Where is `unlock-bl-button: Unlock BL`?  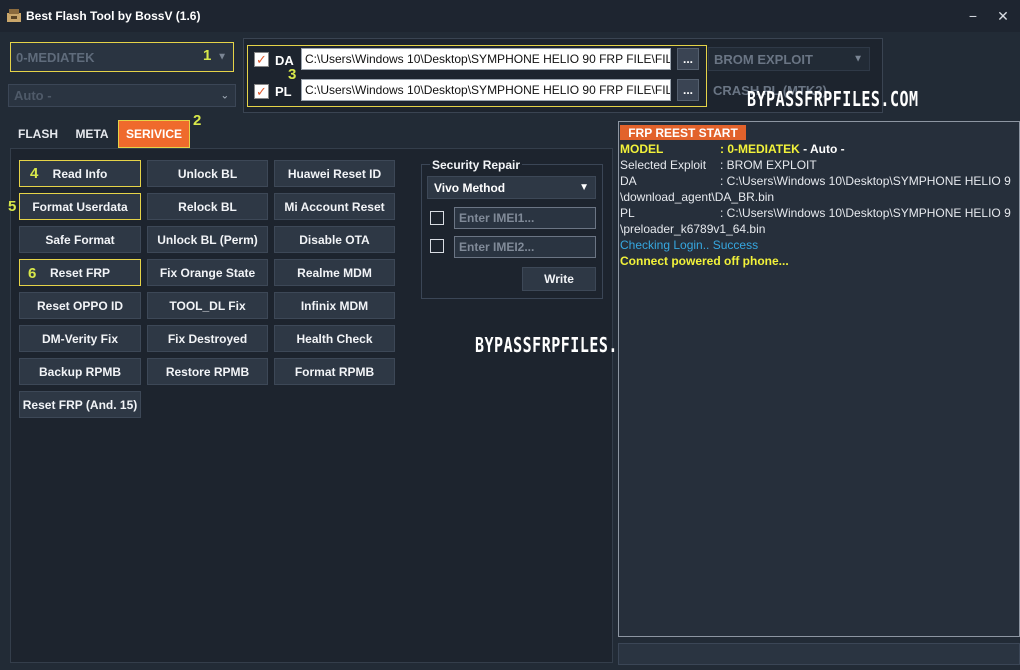 unlock-bl-button: Unlock BL is located at coordinates (207, 173).